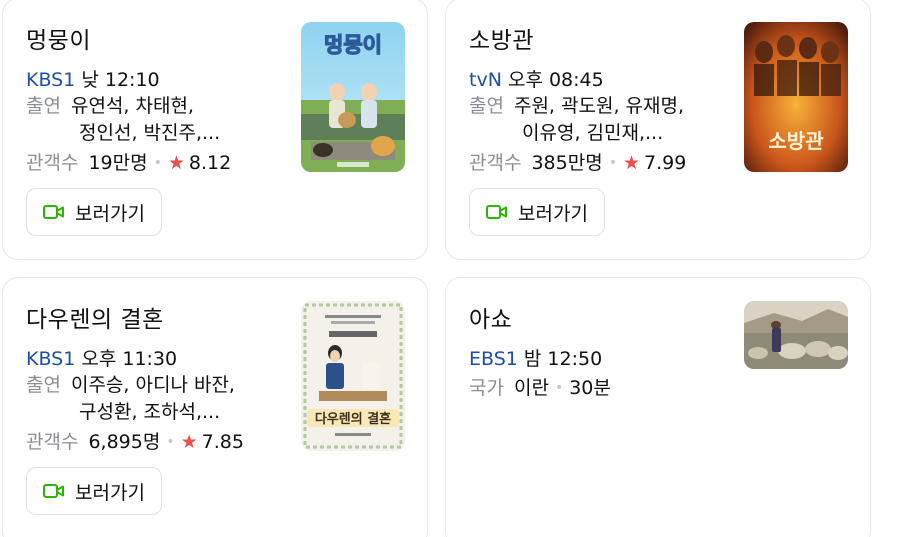 The height and width of the screenshot is (537, 918). I want to click on broadcast-info: EBS1 밤 12:50, so click(535, 359).